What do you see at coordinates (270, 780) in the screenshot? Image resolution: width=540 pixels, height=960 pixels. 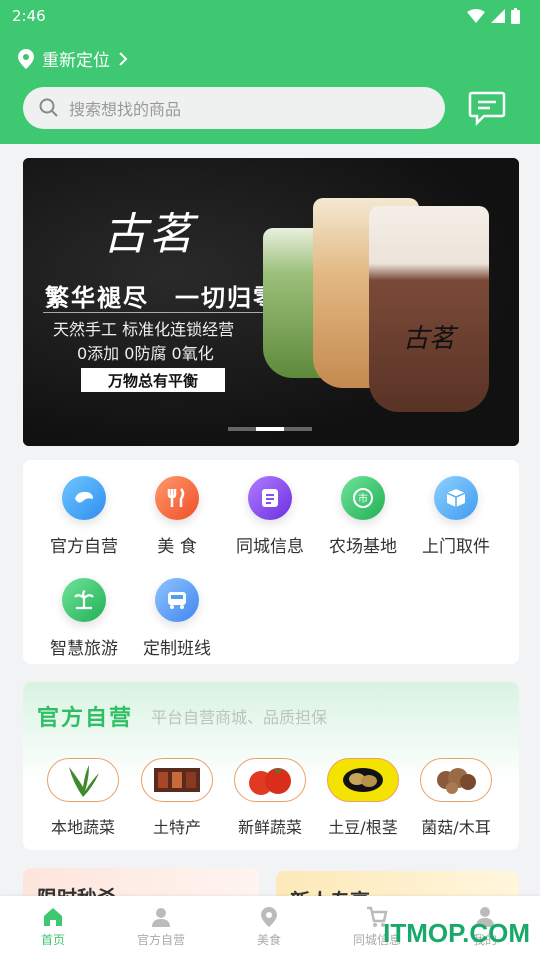 I see `tomato-image` at bounding box center [270, 780].